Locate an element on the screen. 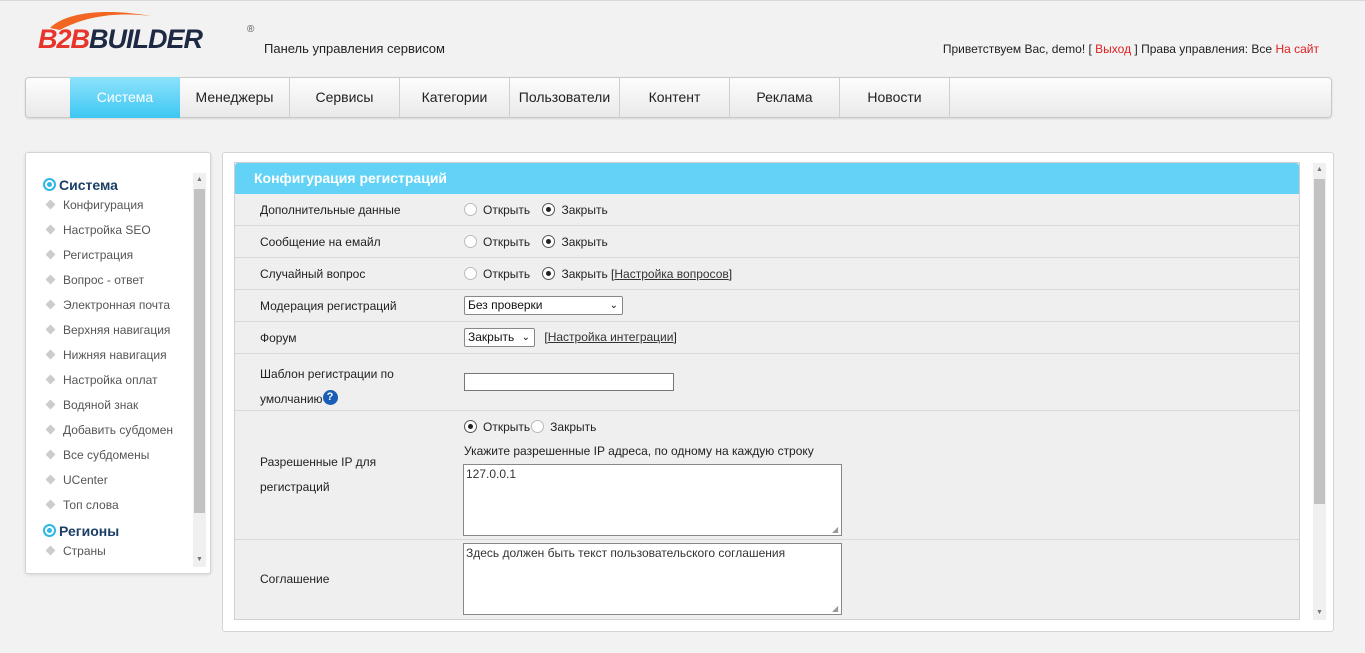 The width and height of the screenshot is (1365, 653). radio-open-label: Открыть is located at coordinates (507, 242).